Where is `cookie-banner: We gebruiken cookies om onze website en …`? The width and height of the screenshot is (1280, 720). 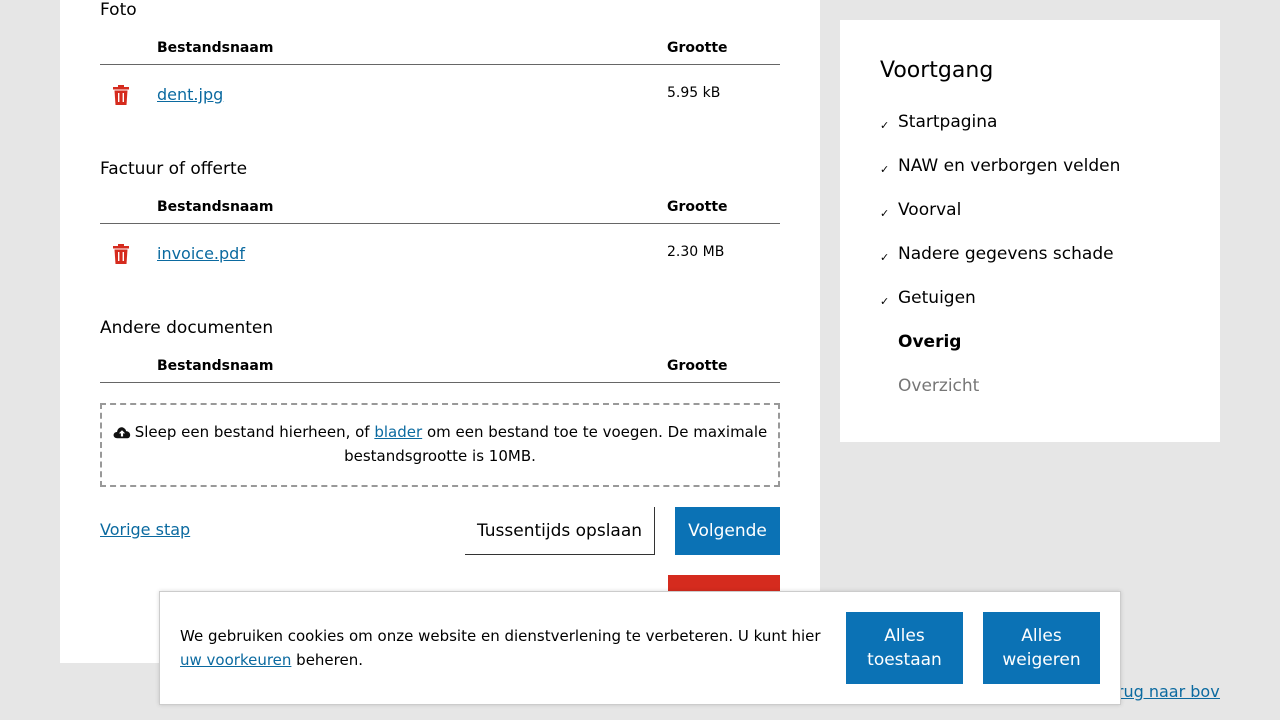
cookie-banner: We gebruiken cookies om onze website en … is located at coordinates (640, 648).